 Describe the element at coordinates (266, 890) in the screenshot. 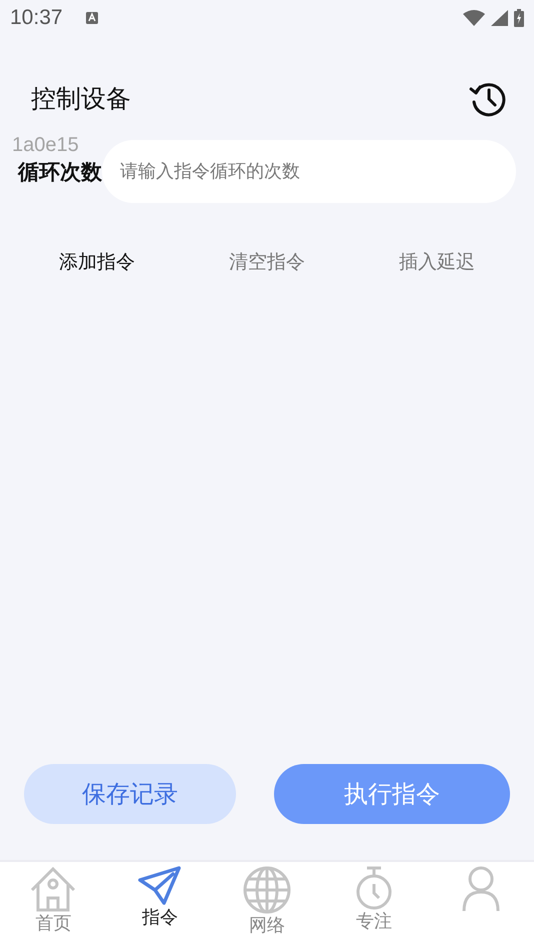

I see `globe-icon` at that location.